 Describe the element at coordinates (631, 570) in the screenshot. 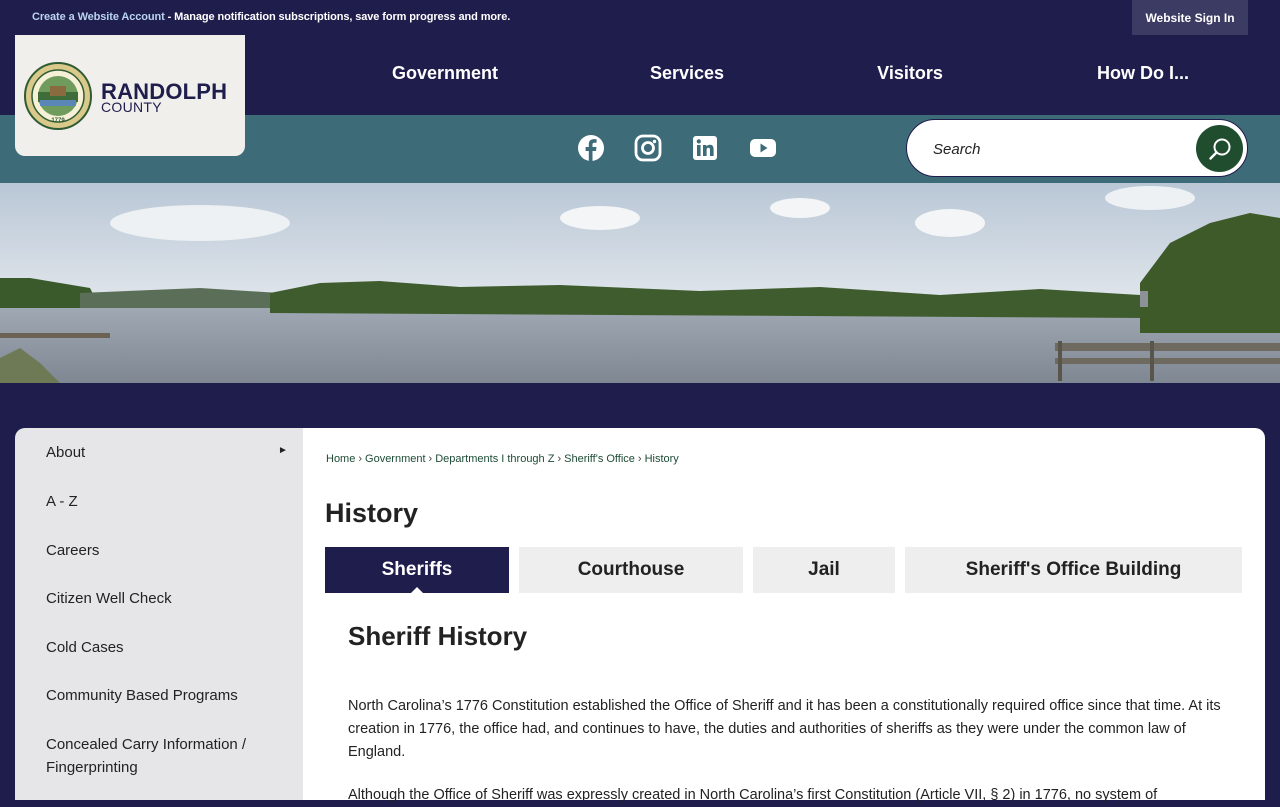

I see `tab-courthouse: Courthouse` at that location.